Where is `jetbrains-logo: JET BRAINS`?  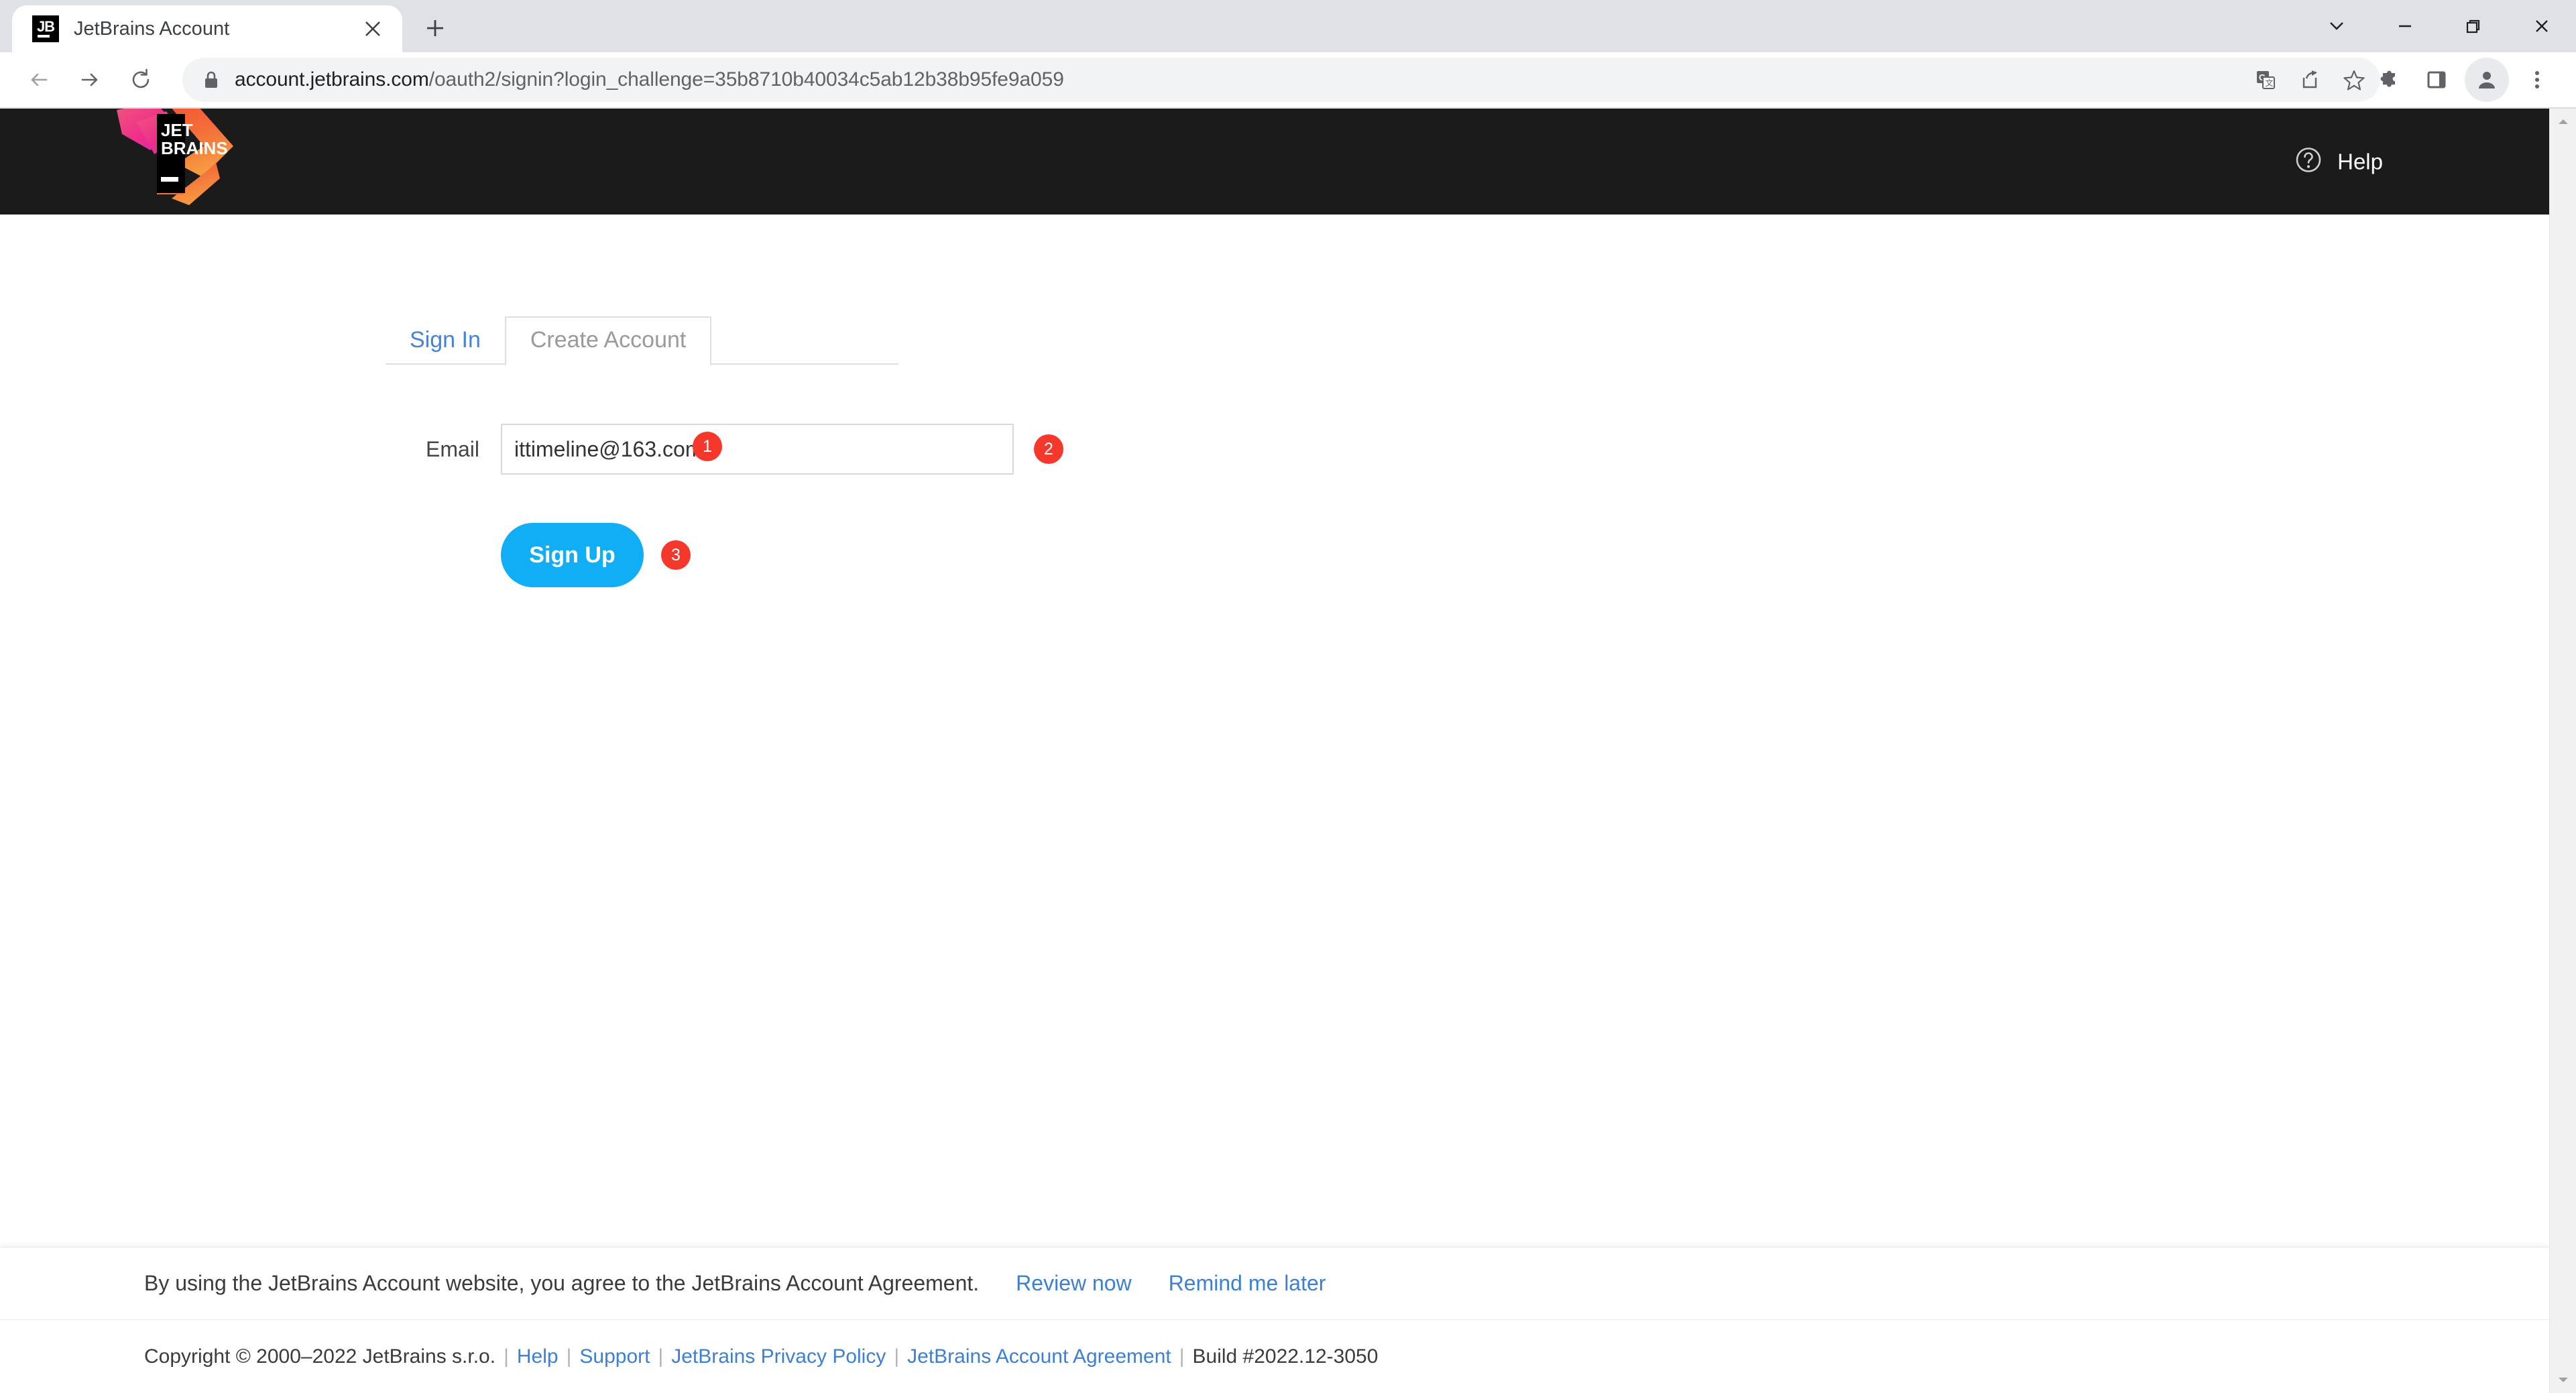
jetbrains-logo: JET BRAINS is located at coordinates (179, 166).